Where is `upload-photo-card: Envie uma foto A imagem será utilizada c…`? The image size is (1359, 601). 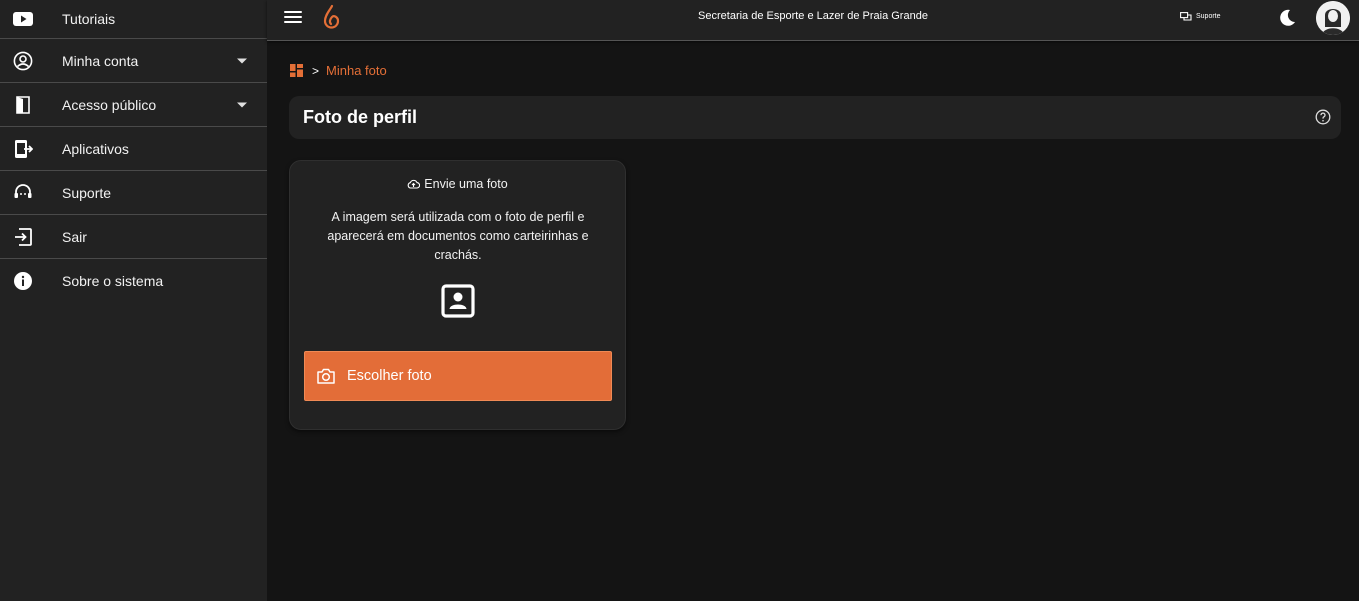
upload-photo-card: Envie uma foto A imagem será utilizada c… is located at coordinates (457, 295).